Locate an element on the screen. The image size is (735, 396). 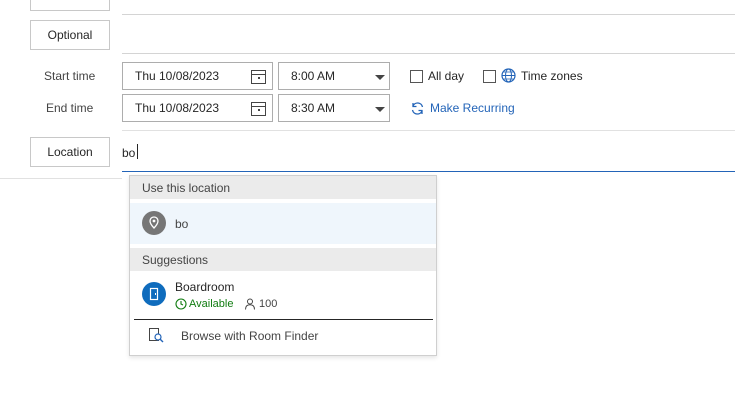
room-name: Boardroom is located at coordinates (205, 287).